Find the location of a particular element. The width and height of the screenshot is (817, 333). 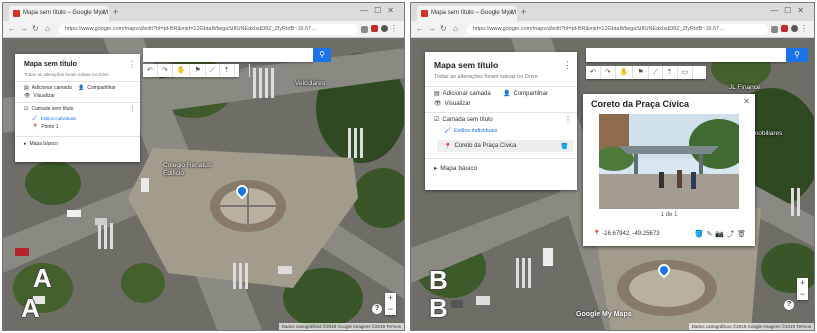

map-label-colegio: Colegio Renatus is located at coordinates (187, 165).